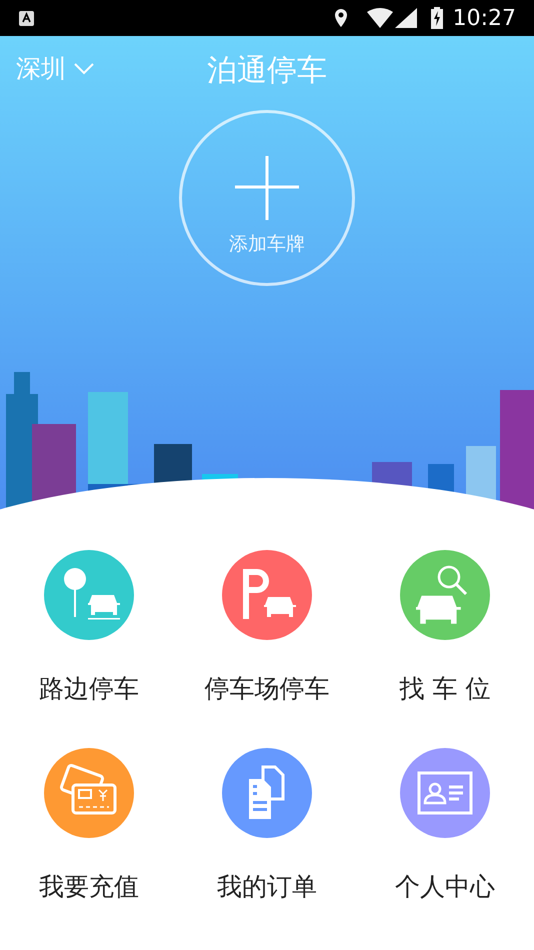 This screenshot has height=950, width=534. I want to click on signal-icon, so click(405, 18).